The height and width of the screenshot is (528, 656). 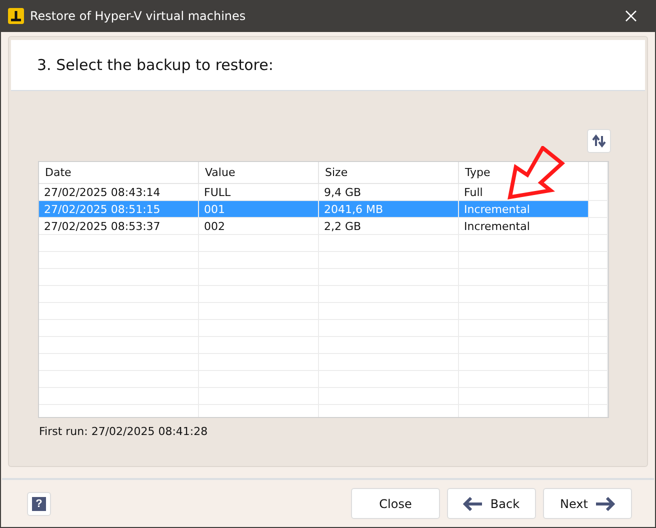 I want to click on next-button: Next, so click(x=587, y=503).